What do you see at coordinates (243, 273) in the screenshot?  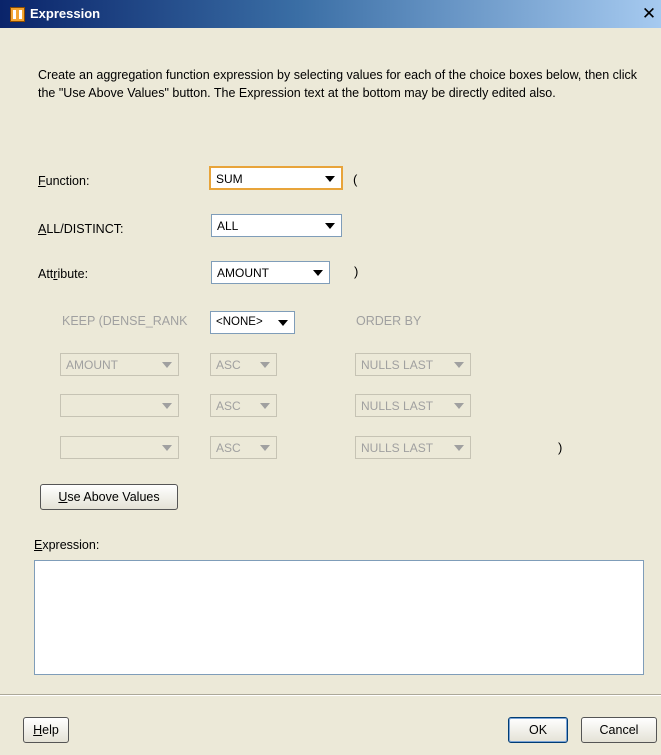 I see `attribute-select-value: AMOUNT` at bounding box center [243, 273].